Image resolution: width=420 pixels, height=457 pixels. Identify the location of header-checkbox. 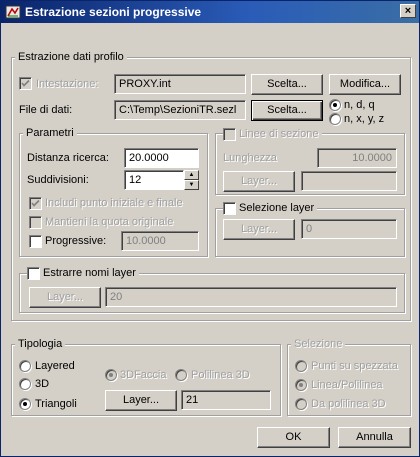
(25, 83).